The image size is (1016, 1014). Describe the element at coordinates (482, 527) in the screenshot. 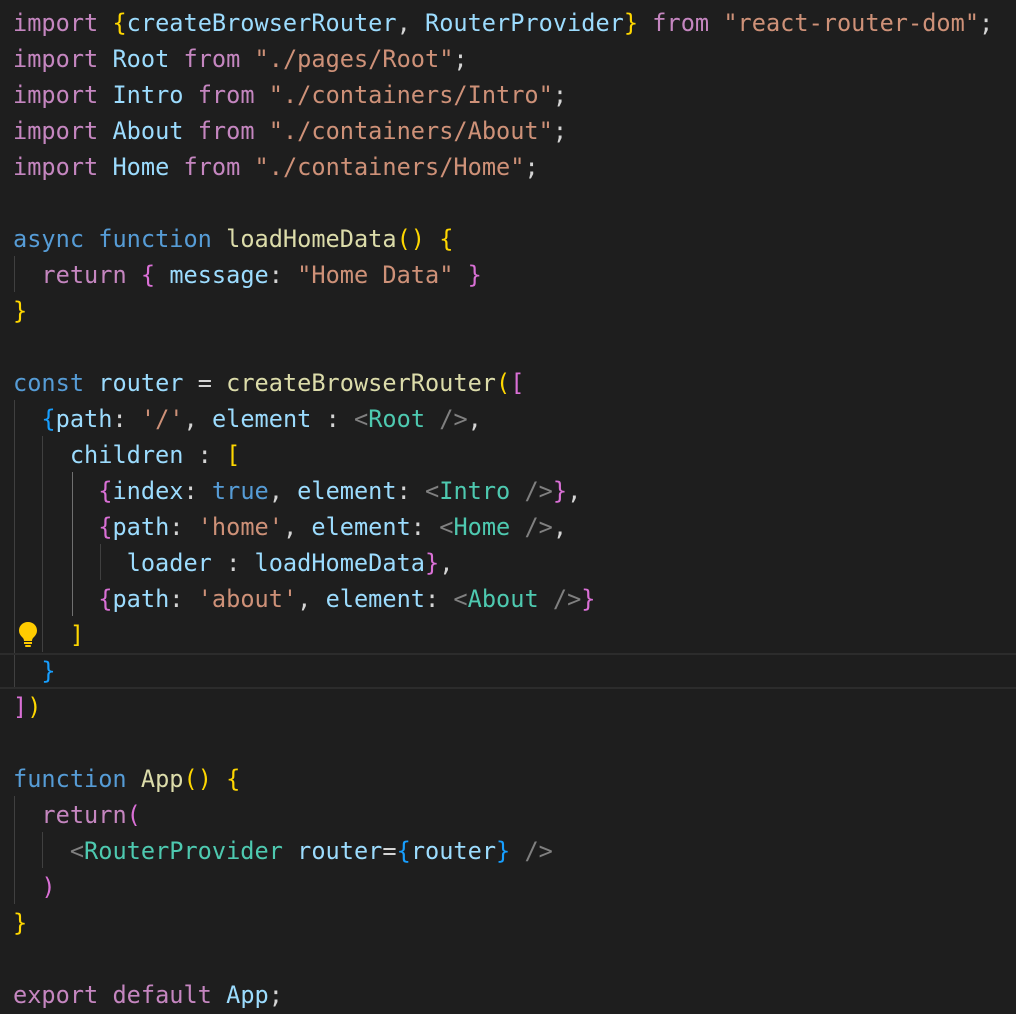

I see `code-token: Home` at that location.